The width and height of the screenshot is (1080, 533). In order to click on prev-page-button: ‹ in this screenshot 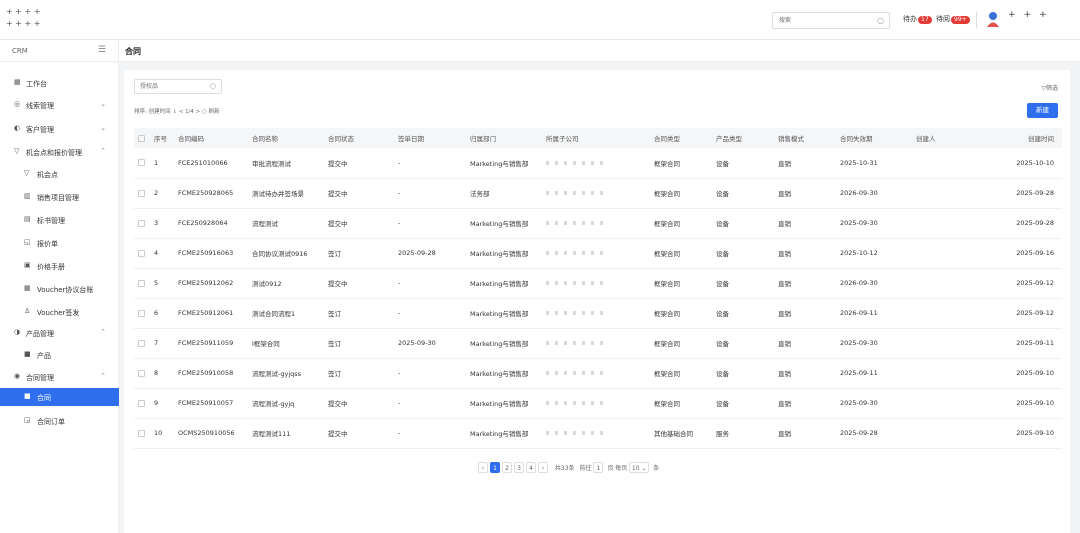, I will do `click(483, 467)`.